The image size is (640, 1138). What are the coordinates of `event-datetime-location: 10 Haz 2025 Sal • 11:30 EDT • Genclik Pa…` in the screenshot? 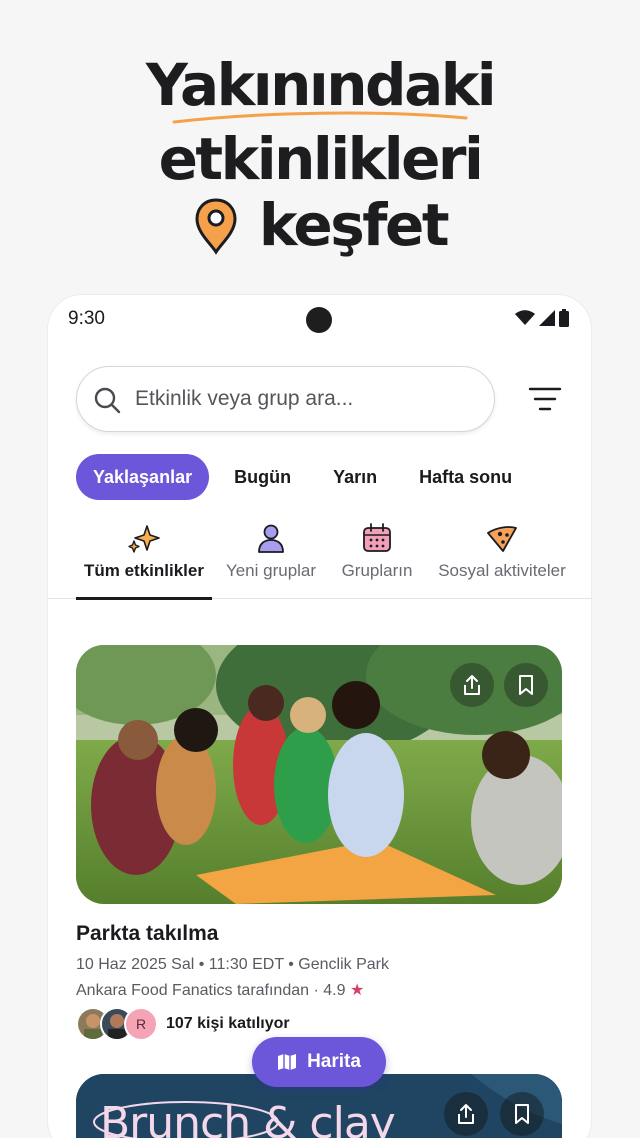 It's located at (232, 964).